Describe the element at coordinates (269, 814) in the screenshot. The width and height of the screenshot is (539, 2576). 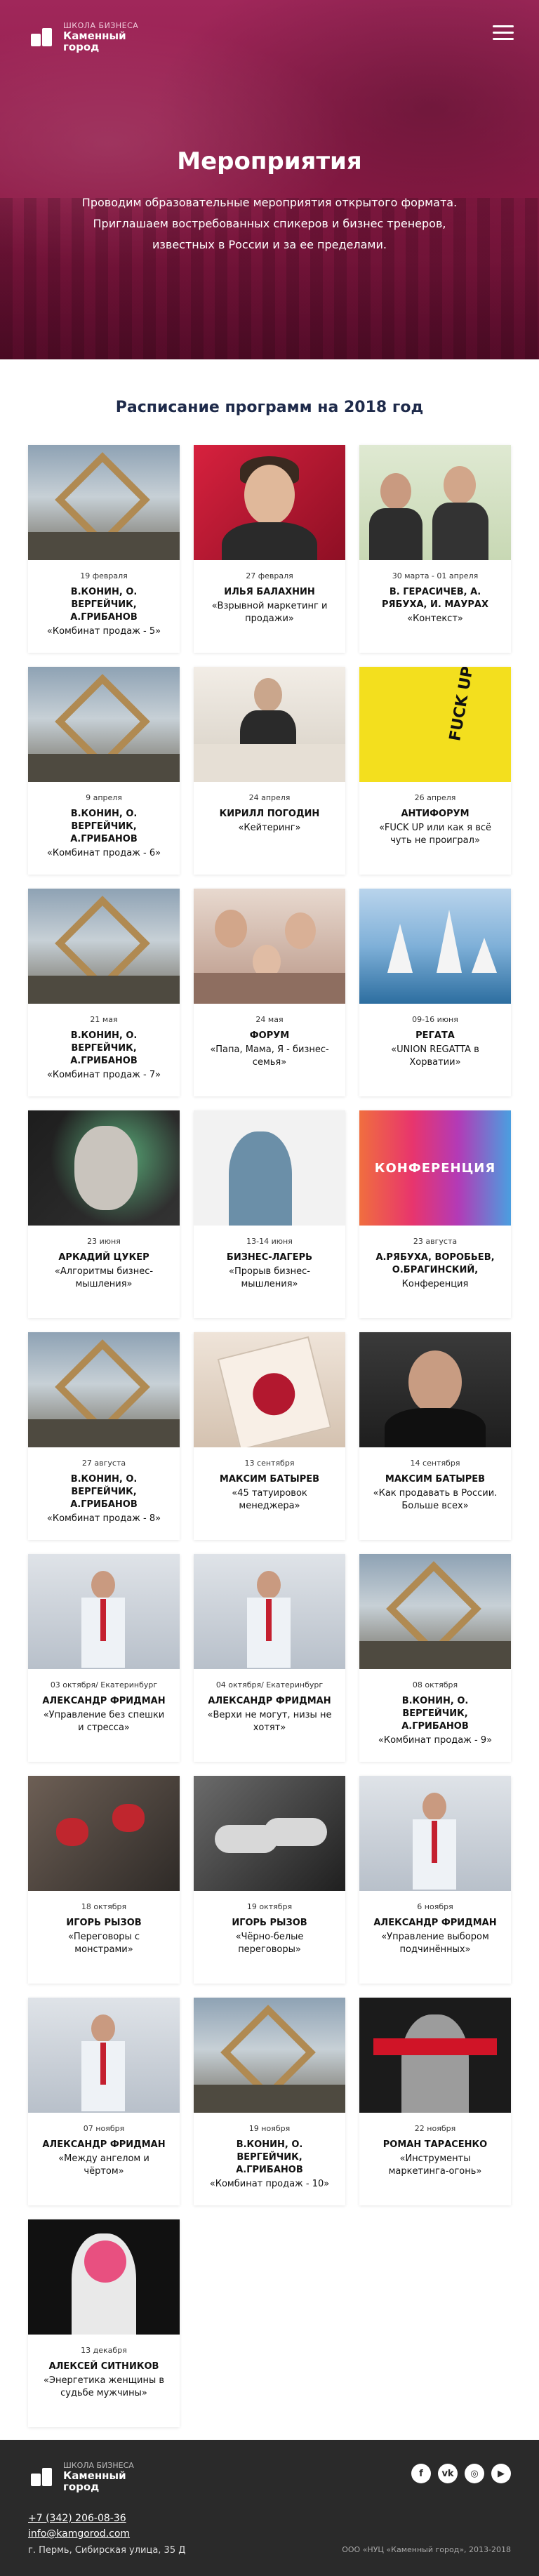
I see `event-title: КИРИЛЛ ПОГОДИН` at that location.